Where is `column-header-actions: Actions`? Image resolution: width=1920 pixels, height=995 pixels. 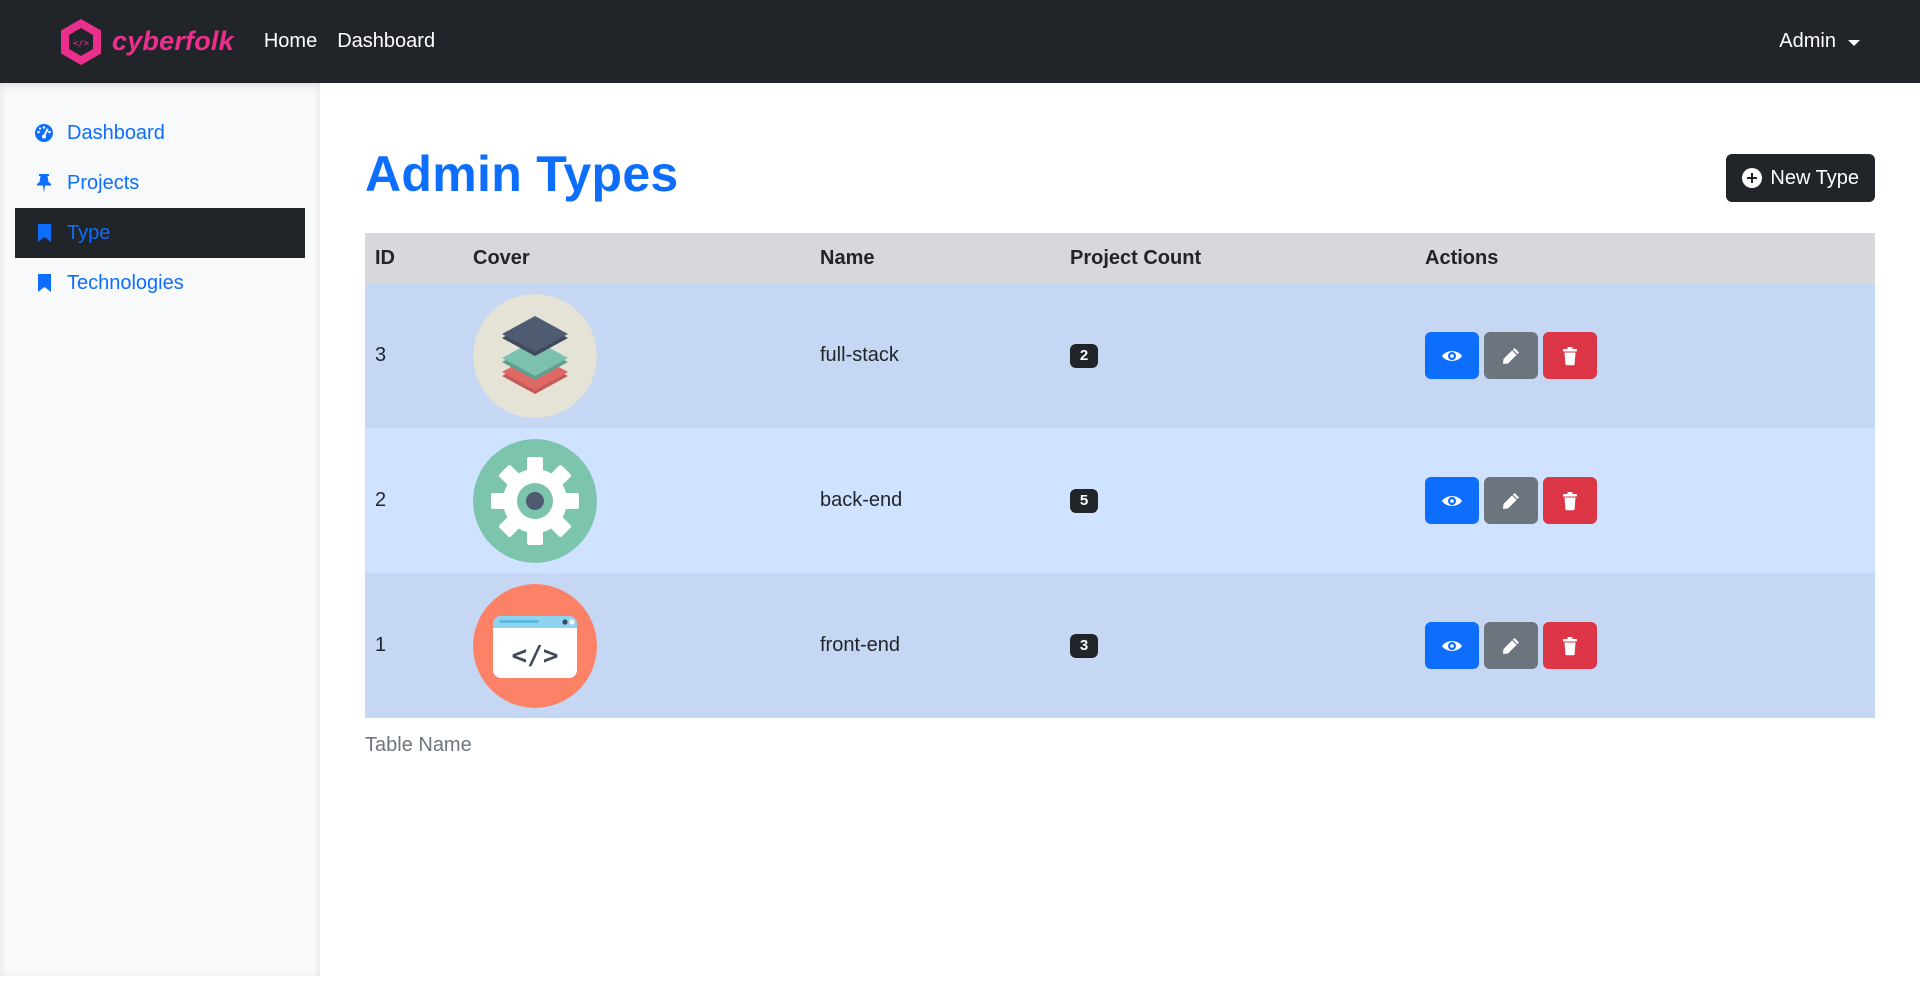
column-header-actions: Actions is located at coordinates (1462, 257).